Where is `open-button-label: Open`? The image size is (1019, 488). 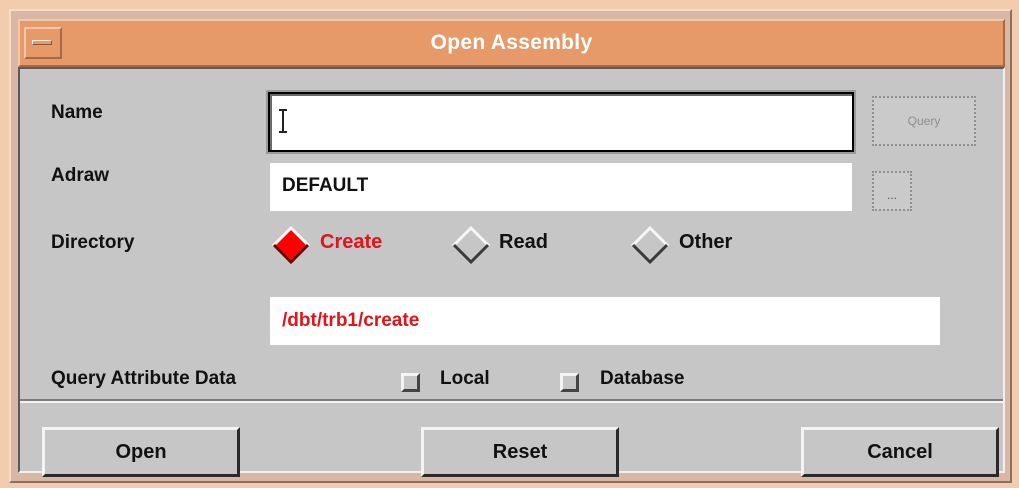 open-button-label: Open is located at coordinates (141, 451).